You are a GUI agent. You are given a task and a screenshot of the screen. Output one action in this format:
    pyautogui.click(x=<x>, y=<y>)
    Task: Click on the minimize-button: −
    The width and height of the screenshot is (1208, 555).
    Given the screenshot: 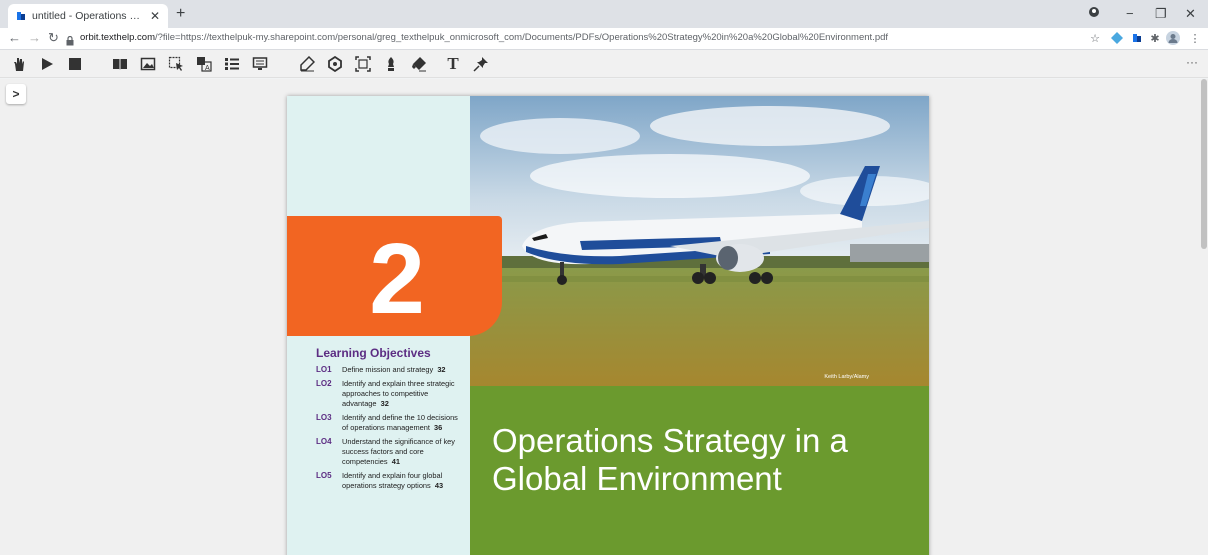 What is the action you would take?
    pyautogui.click(x=1130, y=13)
    